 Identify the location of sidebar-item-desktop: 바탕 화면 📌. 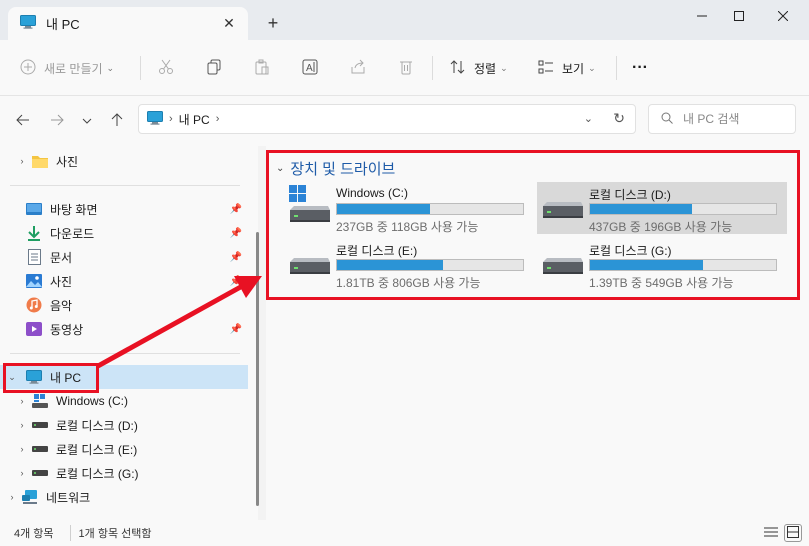
(124, 209).